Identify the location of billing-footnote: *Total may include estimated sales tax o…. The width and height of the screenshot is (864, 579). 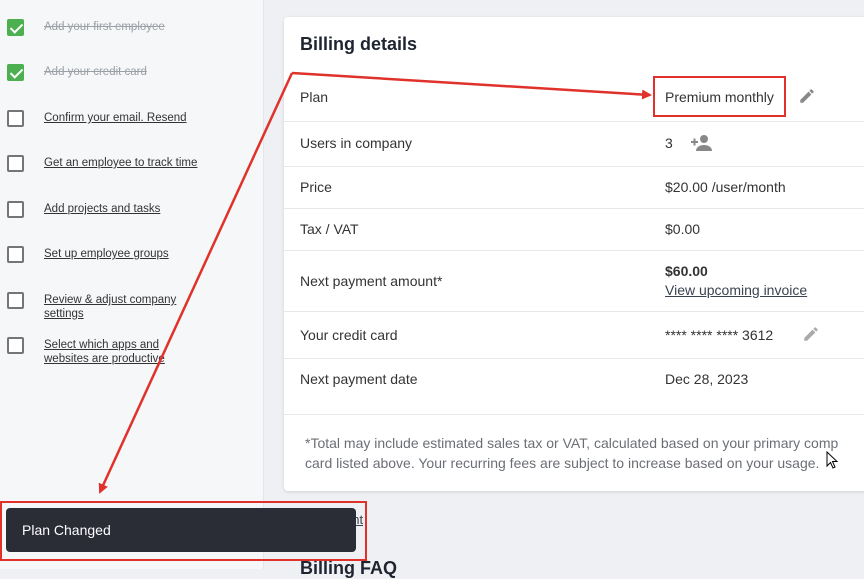
(584, 453).